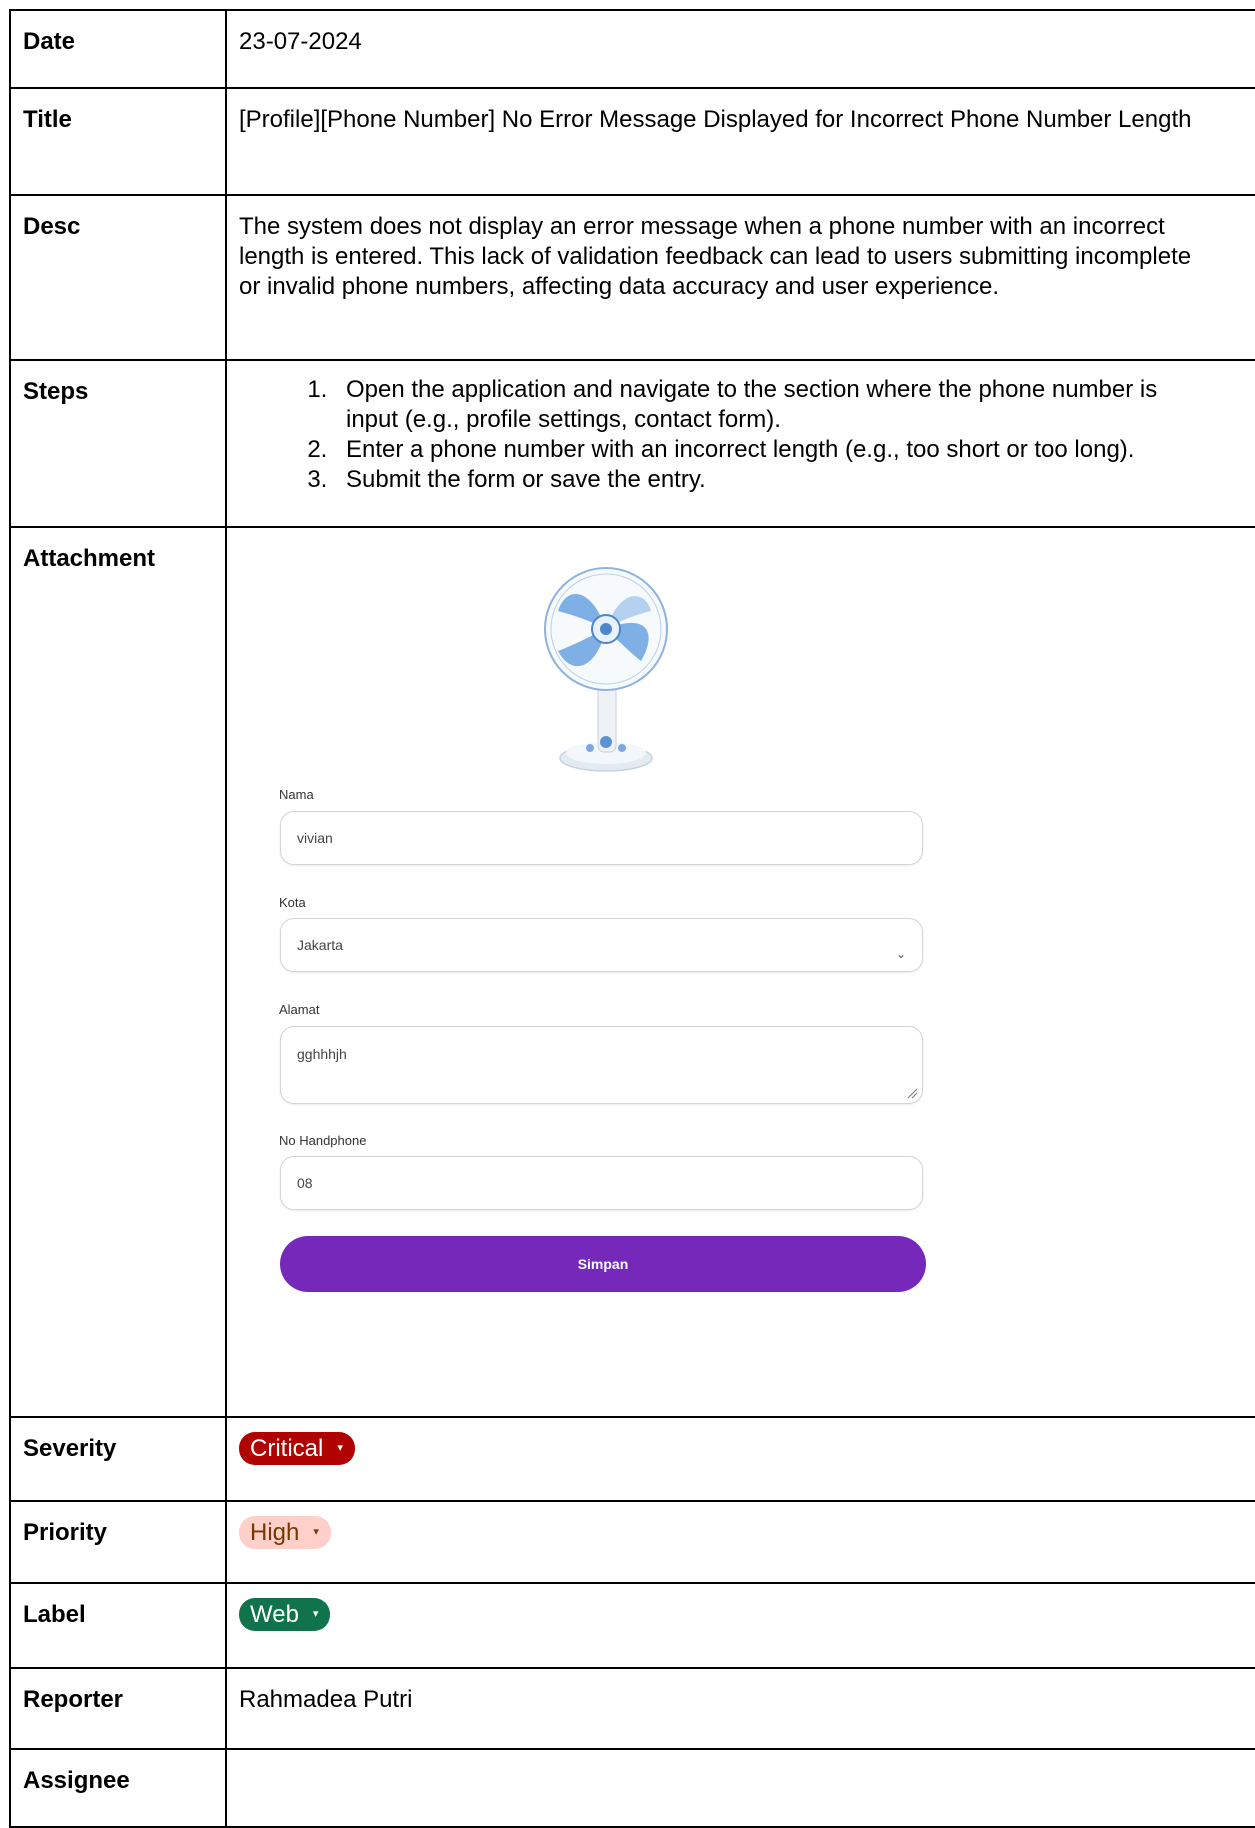  What do you see at coordinates (274, 1614) in the screenshot?
I see `label-chip-label: Web` at bounding box center [274, 1614].